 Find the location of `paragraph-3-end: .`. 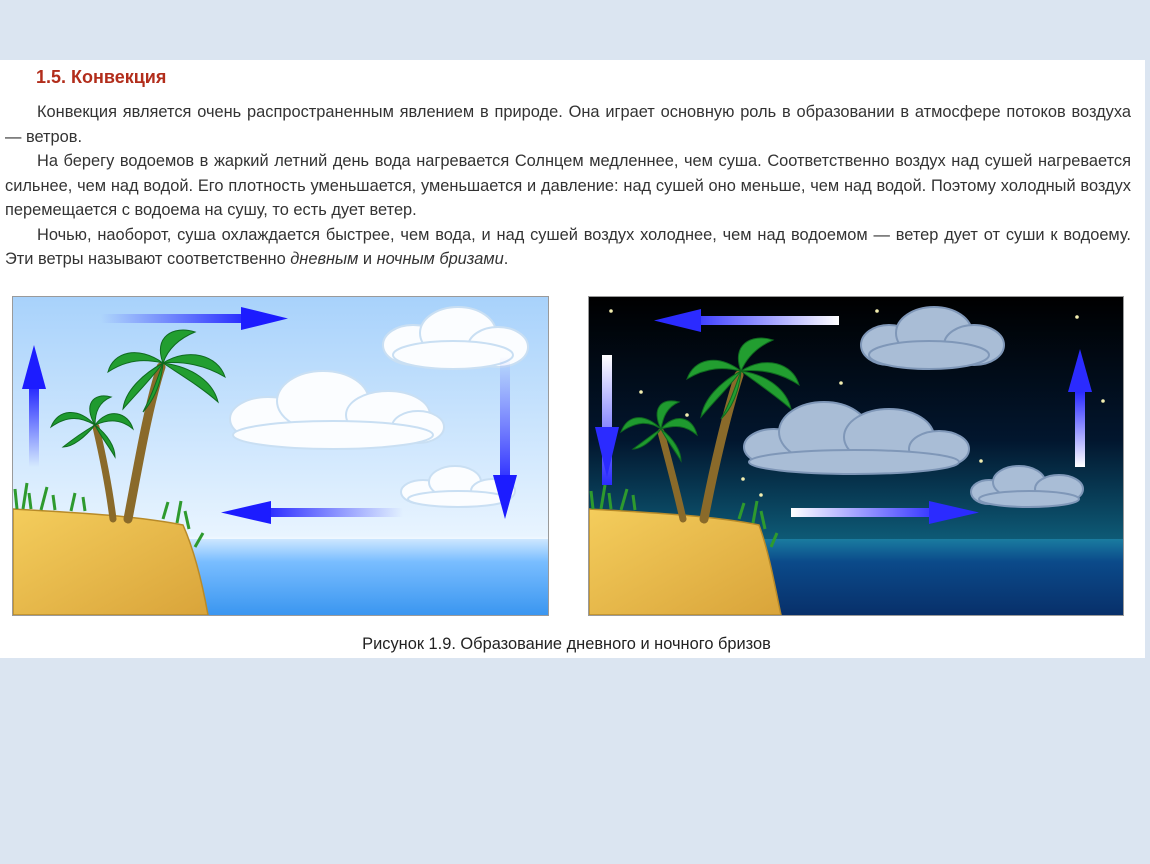

paragraph-3-end: . is located at coordinates (506, 259).